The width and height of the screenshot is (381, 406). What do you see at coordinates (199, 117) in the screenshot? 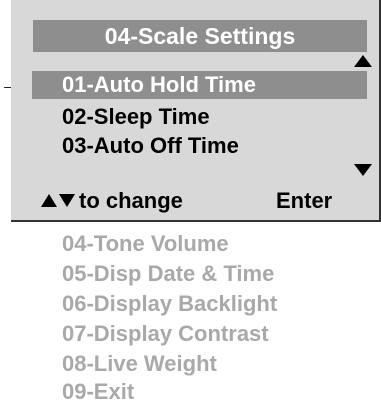
I see `menu-item-sleep-time: 02-Sleep Time` at bounding box center [199, 117].